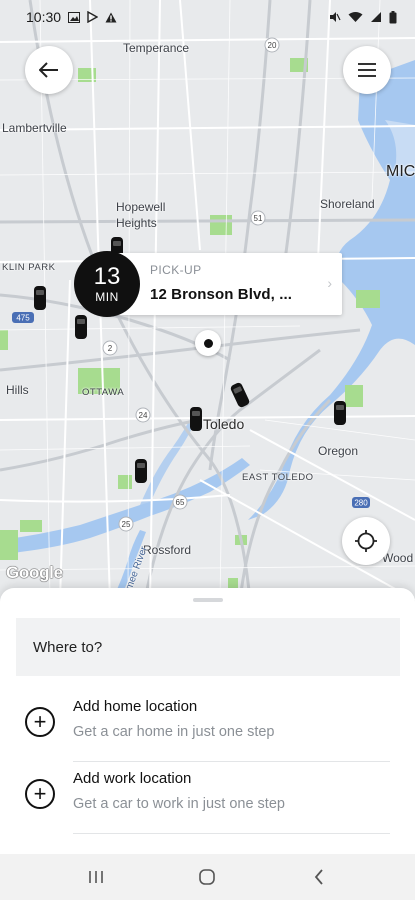 The image size is (415, 900). Describe the element at coordinates (278, 477) in the screenshot. I see `map-label-east-toledo: EAST TOLEDO` at that location.